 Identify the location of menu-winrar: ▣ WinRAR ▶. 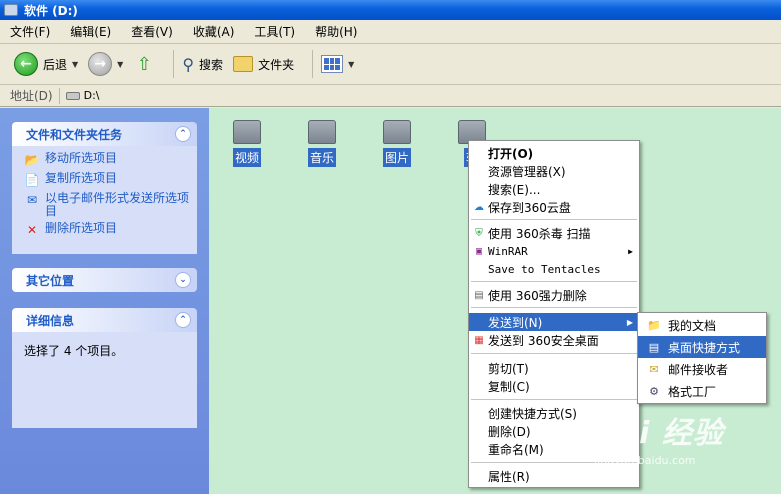
(554, 251).